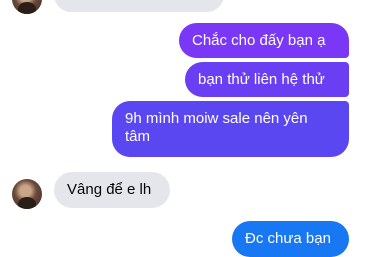 This screenshot has height=257, width=374. What do you see at coordinates (267, 79) in the screenshot?
I see `message-bubble-sent: bạn thử liên hệ thử` at bounding box center [267, 79].